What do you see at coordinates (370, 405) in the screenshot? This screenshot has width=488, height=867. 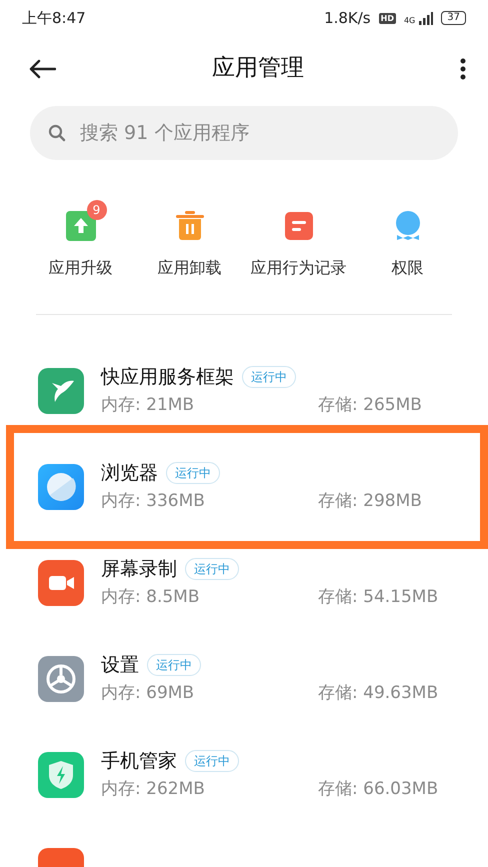 I see `storage-usage: 存储: 265MB` at bounding box center [370, 405].